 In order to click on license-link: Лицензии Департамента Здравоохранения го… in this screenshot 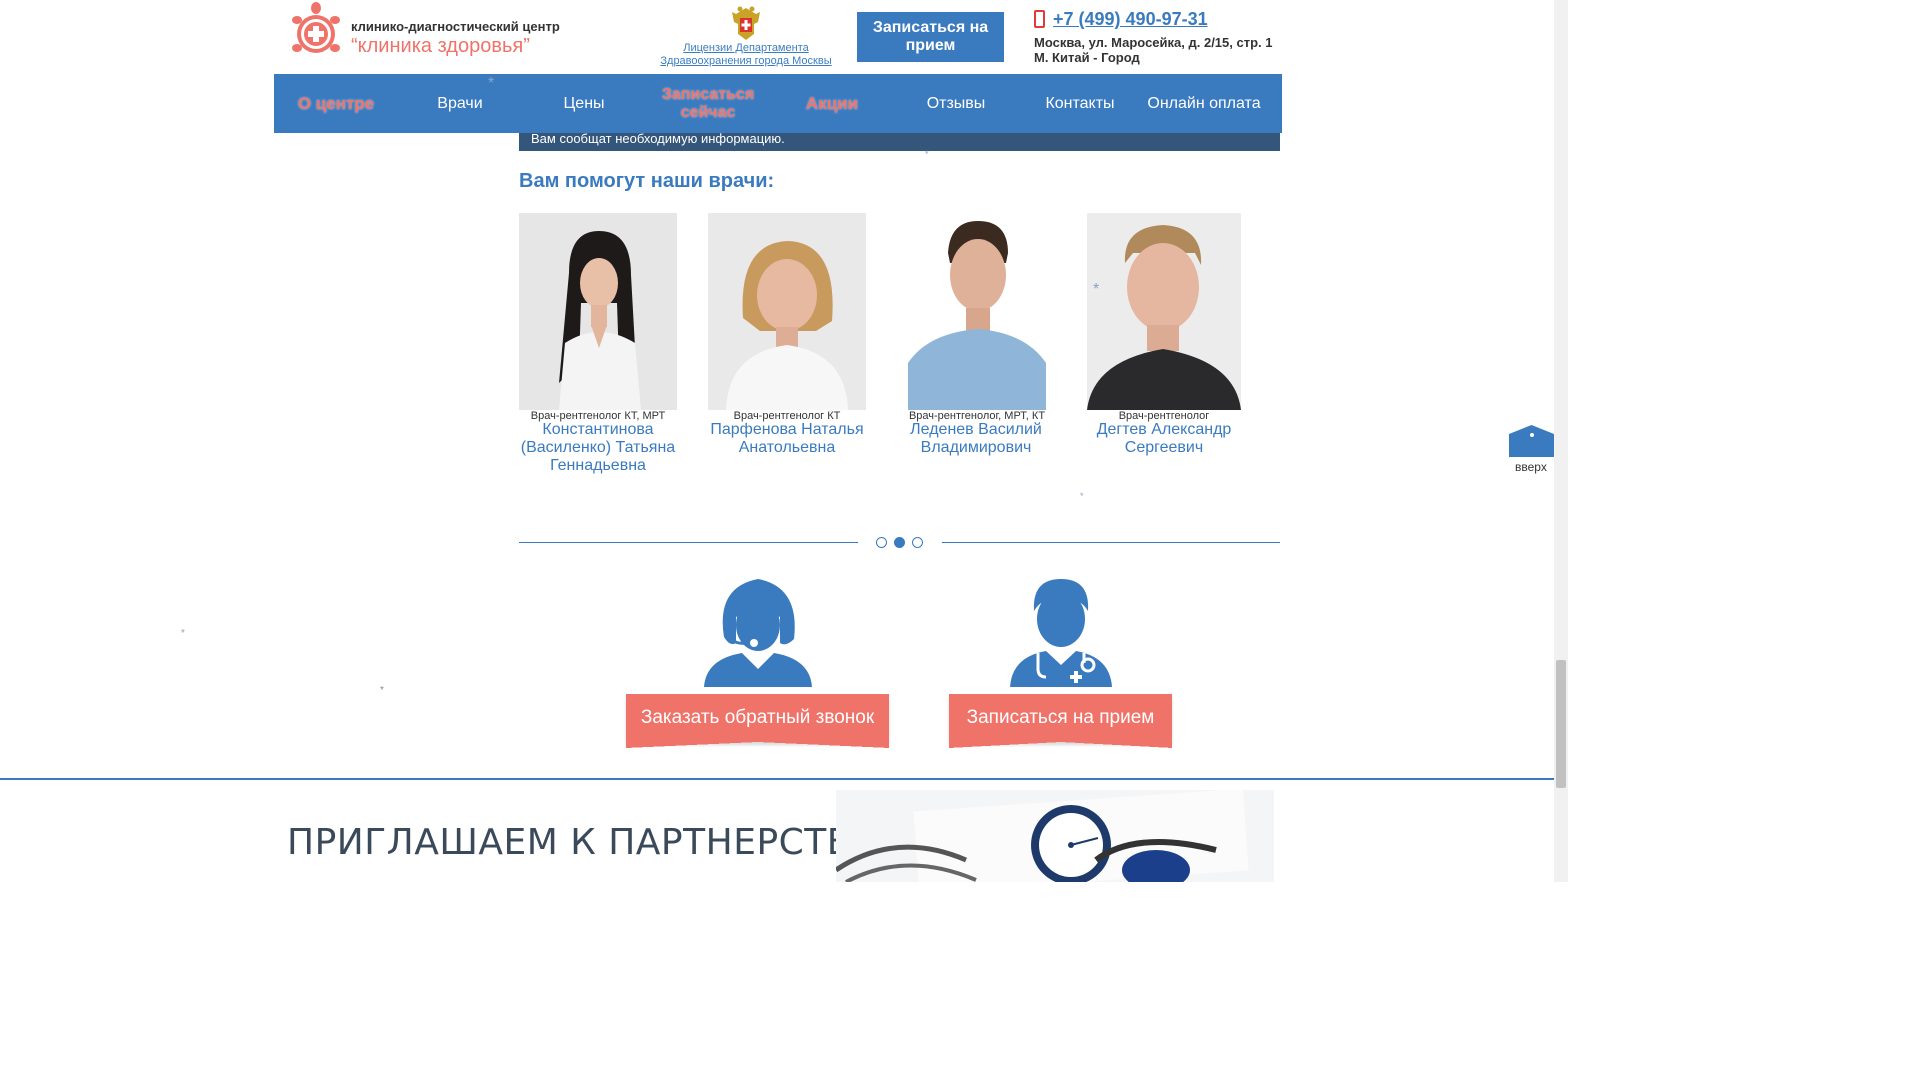, I will do `click(746, 55)`.